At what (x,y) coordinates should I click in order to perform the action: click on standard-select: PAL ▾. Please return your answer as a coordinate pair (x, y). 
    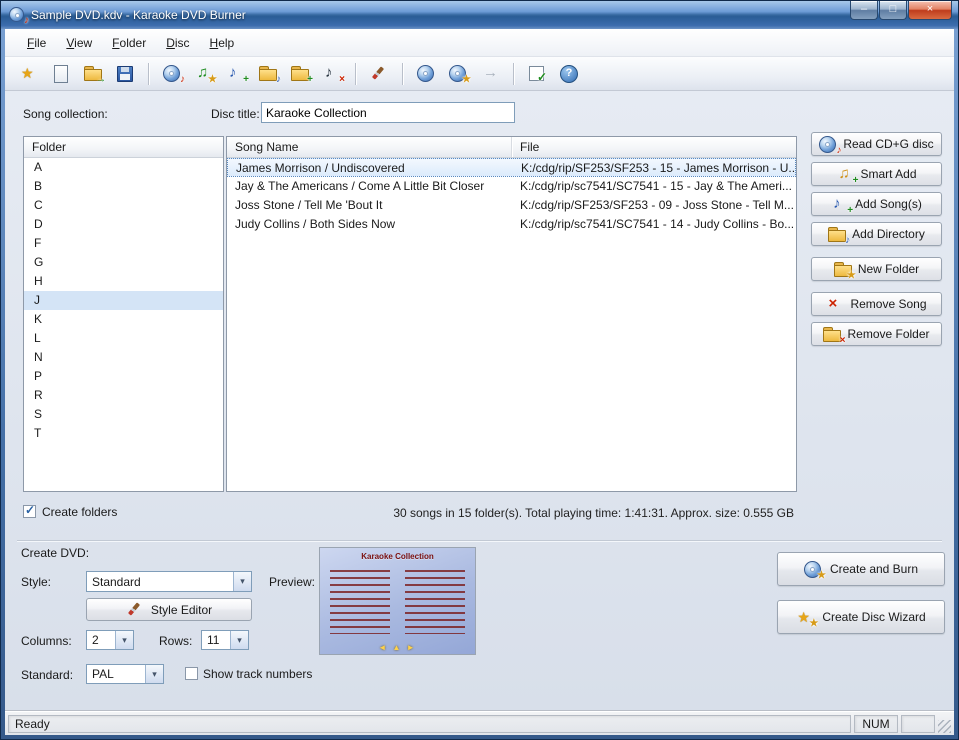
    Looking at the image, I should click on (125, 674).